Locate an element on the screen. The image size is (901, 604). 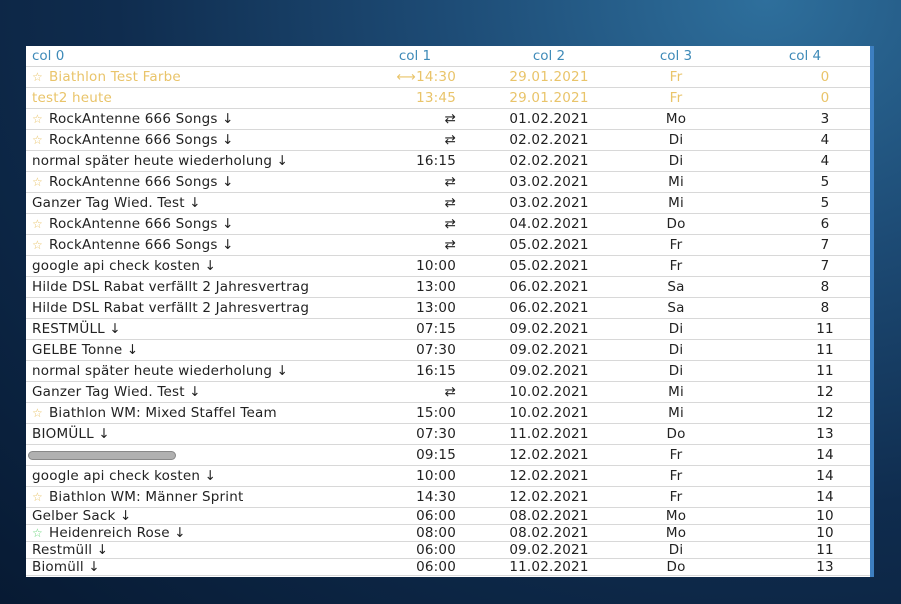
table-row: GELBE Tonne ↓ 07:30 09.02.2021 Di 11 is located at coordinates (448, 350).